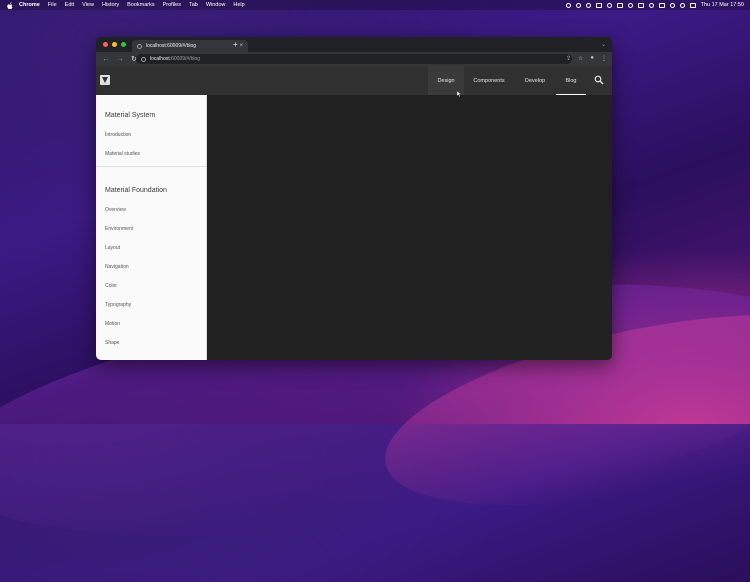 The image size is (750, 582). I want to click on drawer-item-introduction: Introduction, so click(118, 135).